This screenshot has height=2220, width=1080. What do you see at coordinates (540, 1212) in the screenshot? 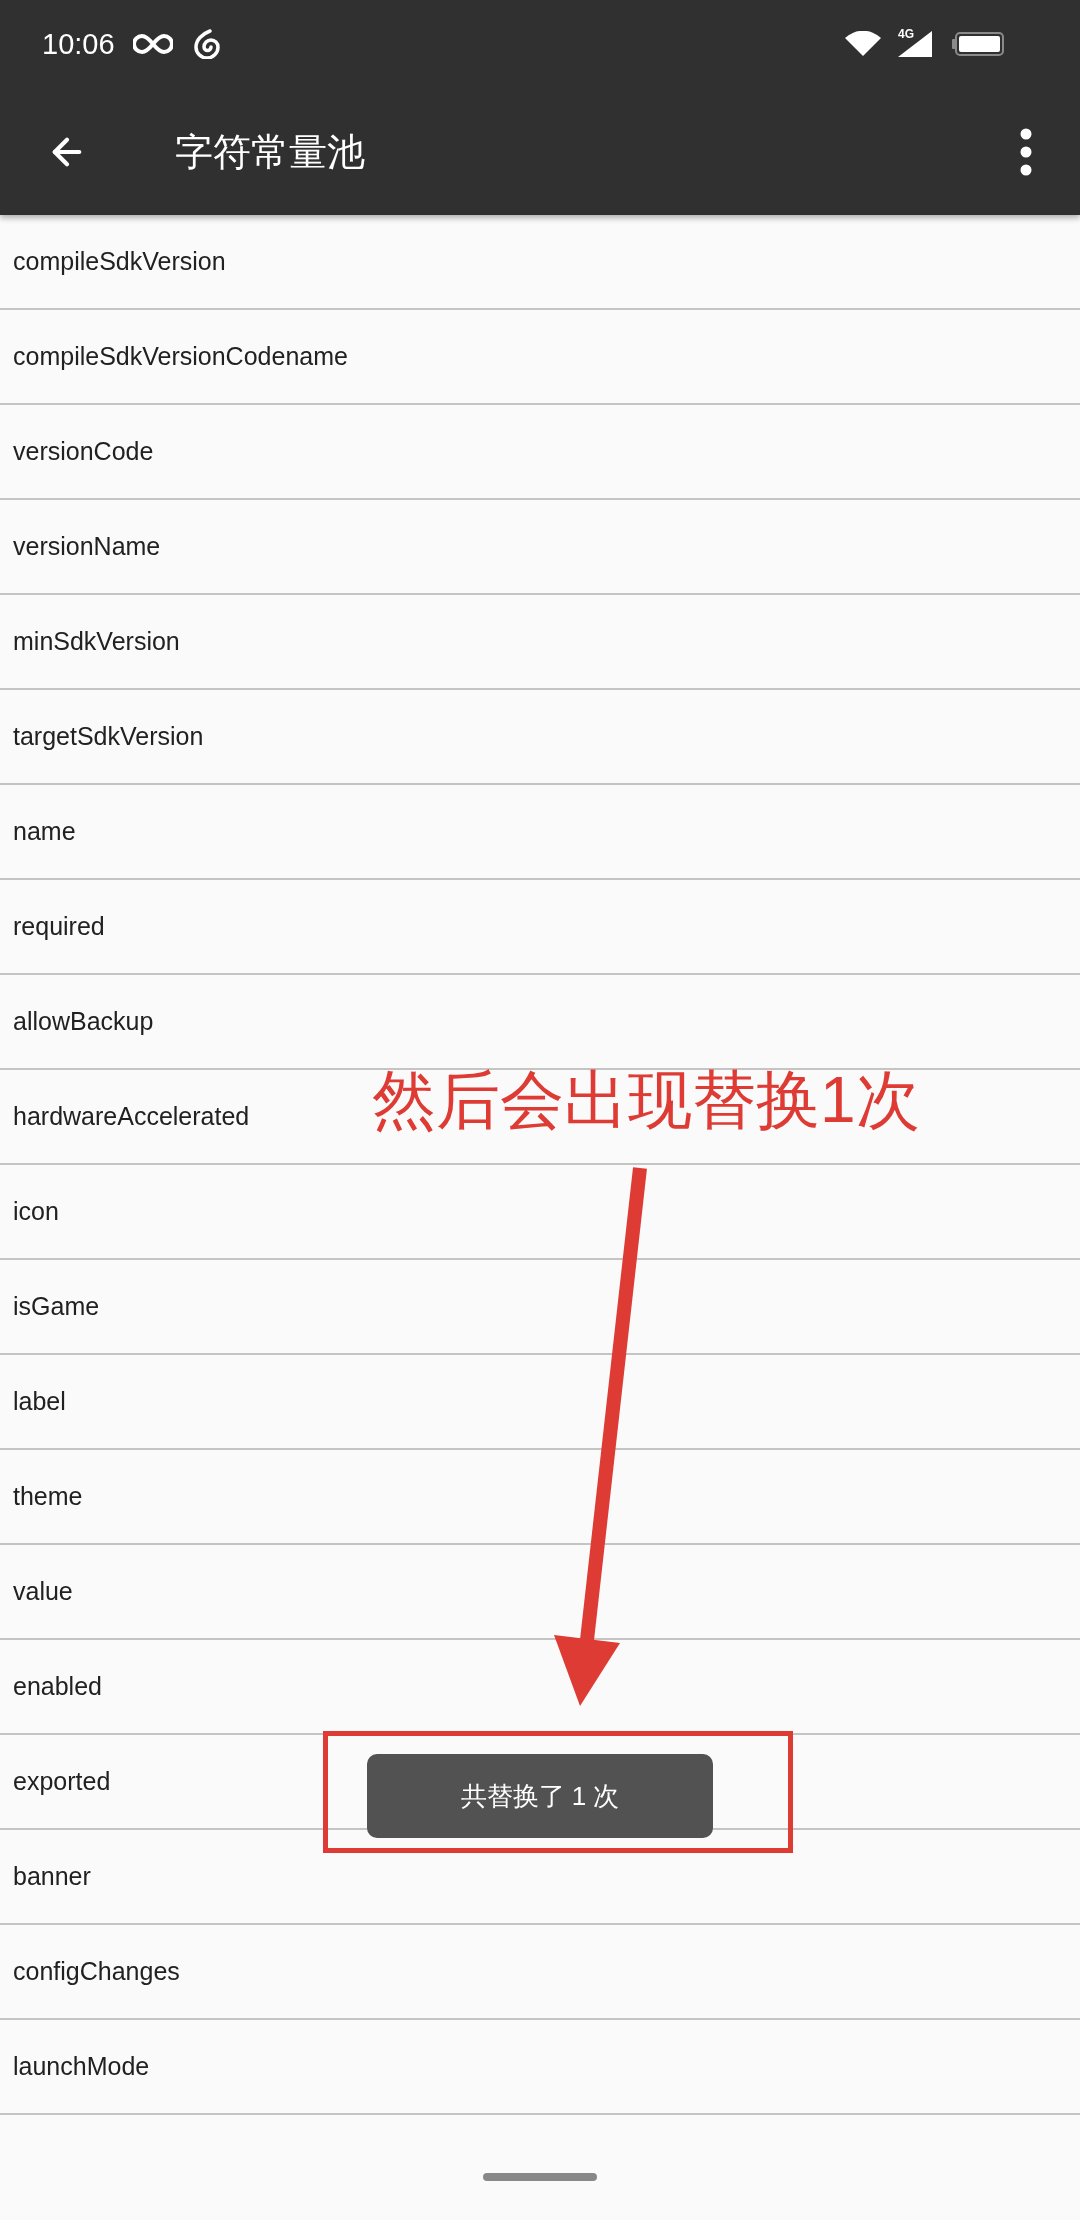
I see `list-item: icon` at bounding box center [540, 1212].